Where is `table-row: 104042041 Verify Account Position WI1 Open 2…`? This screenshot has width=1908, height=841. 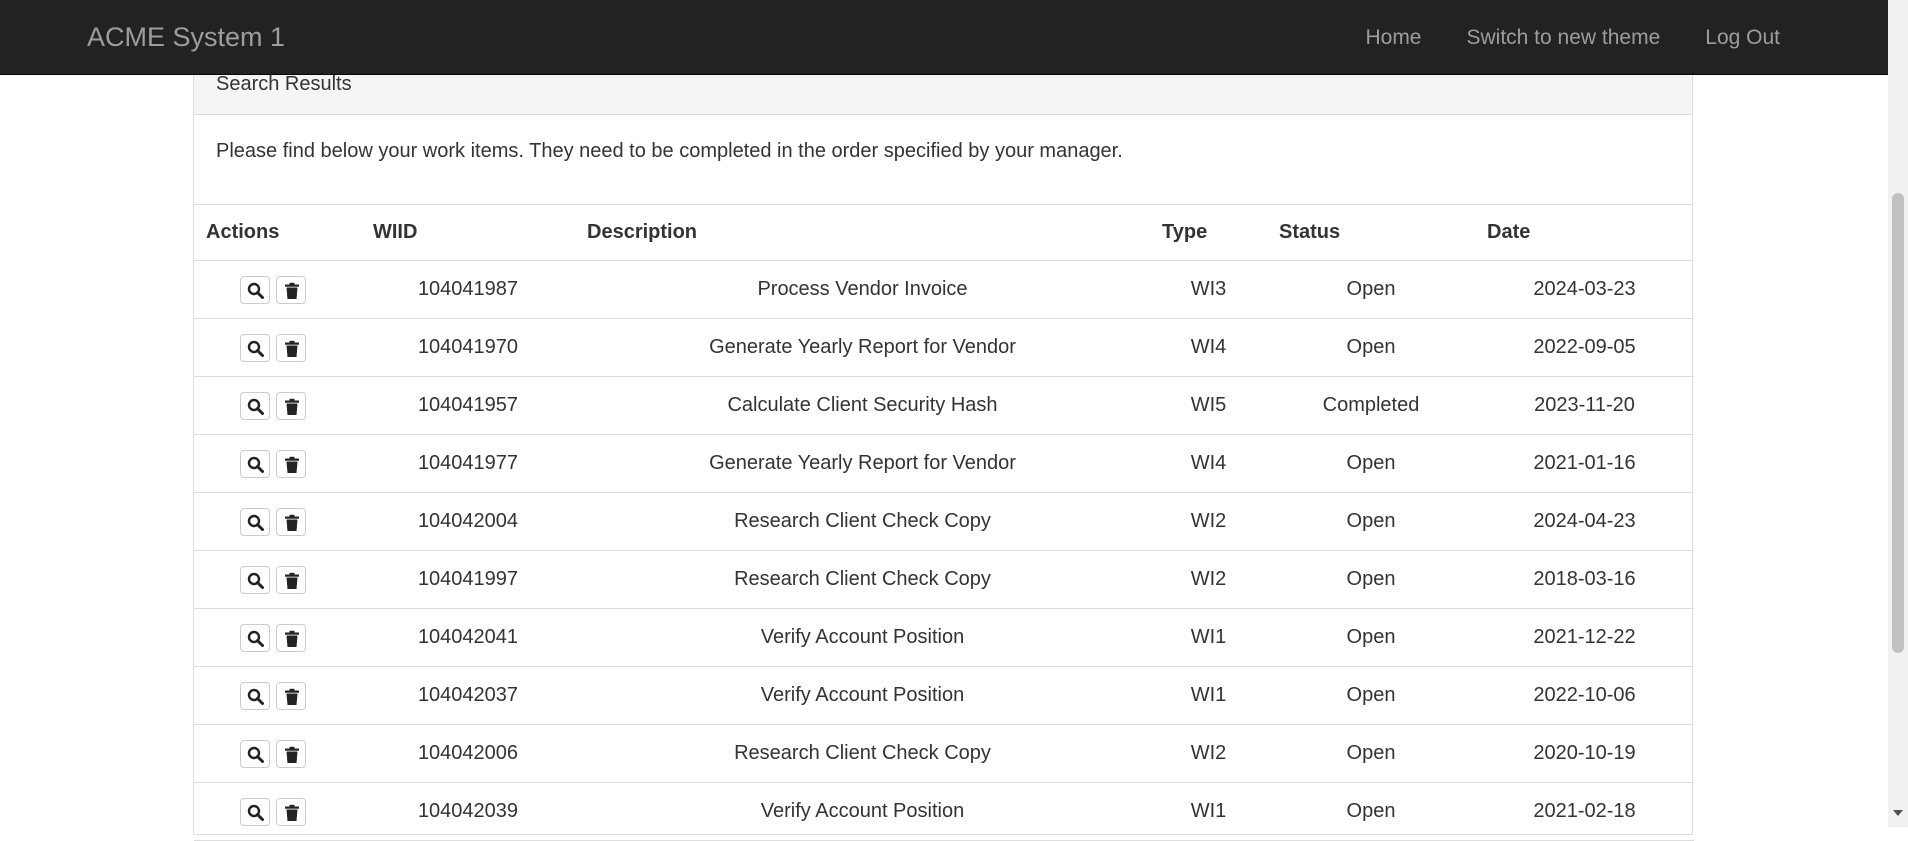 table-row: 104042041 Verify Account Position WI1 Open 2… is located at coordinates (944, 637).